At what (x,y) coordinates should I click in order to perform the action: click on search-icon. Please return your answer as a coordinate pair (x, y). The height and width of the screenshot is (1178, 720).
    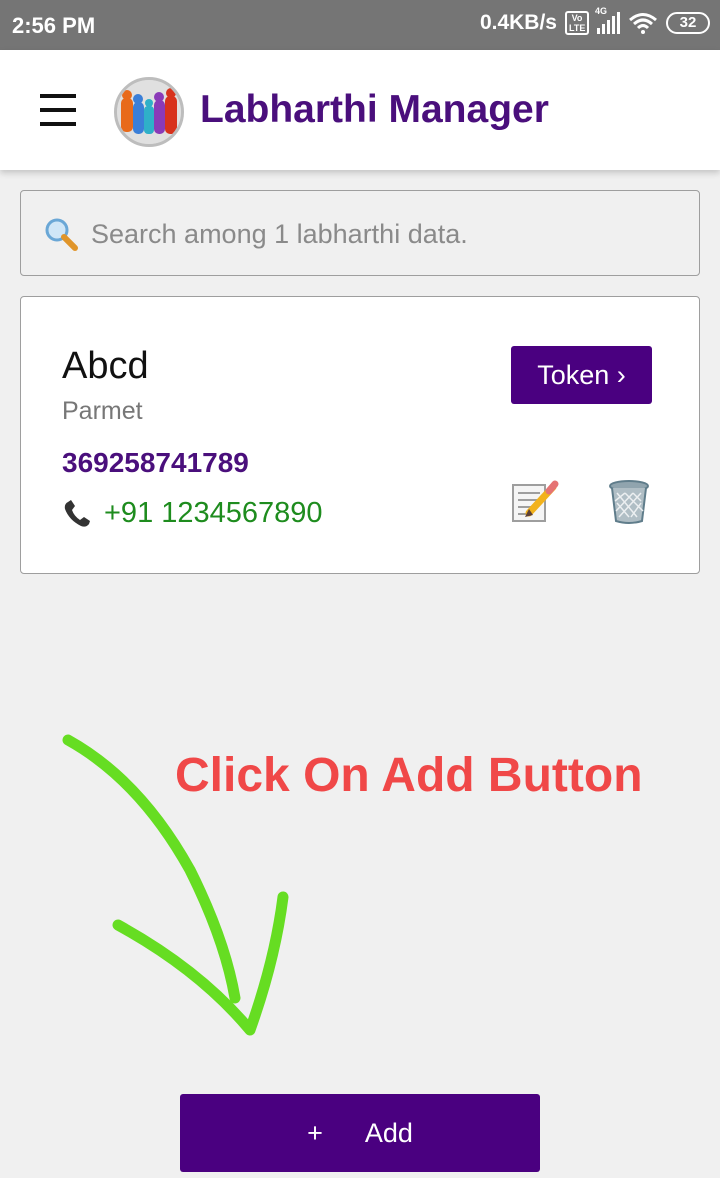
    Looking at the image, I should click on (61, 234).